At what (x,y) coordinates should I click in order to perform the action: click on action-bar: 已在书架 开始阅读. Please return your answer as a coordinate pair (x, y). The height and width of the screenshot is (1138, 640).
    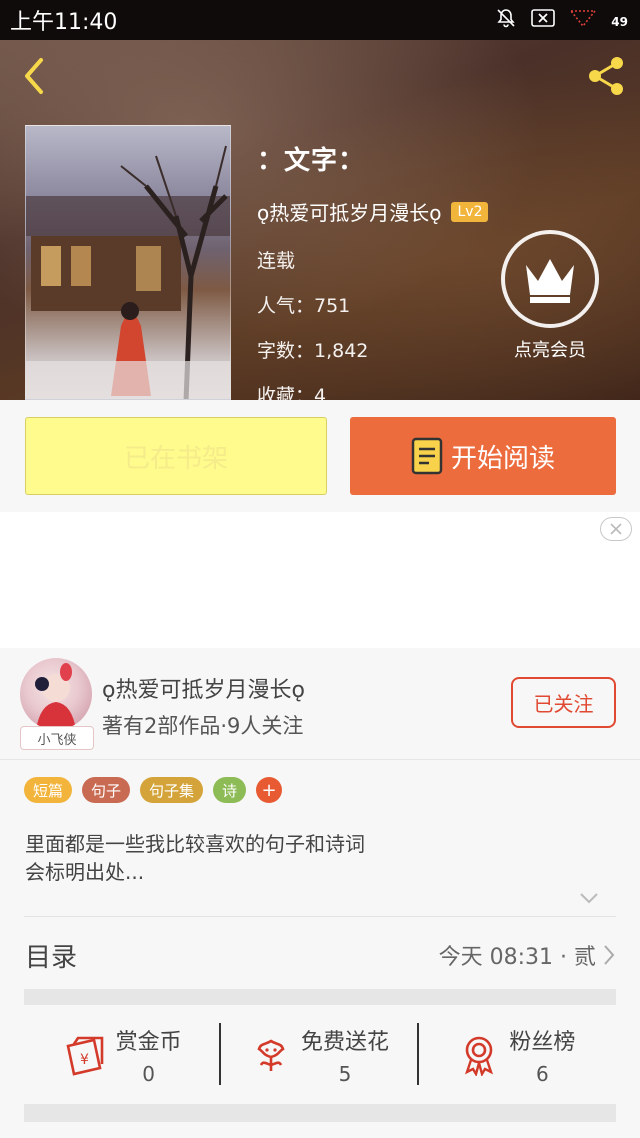
    Looking at the image, I should click on (320, 456).